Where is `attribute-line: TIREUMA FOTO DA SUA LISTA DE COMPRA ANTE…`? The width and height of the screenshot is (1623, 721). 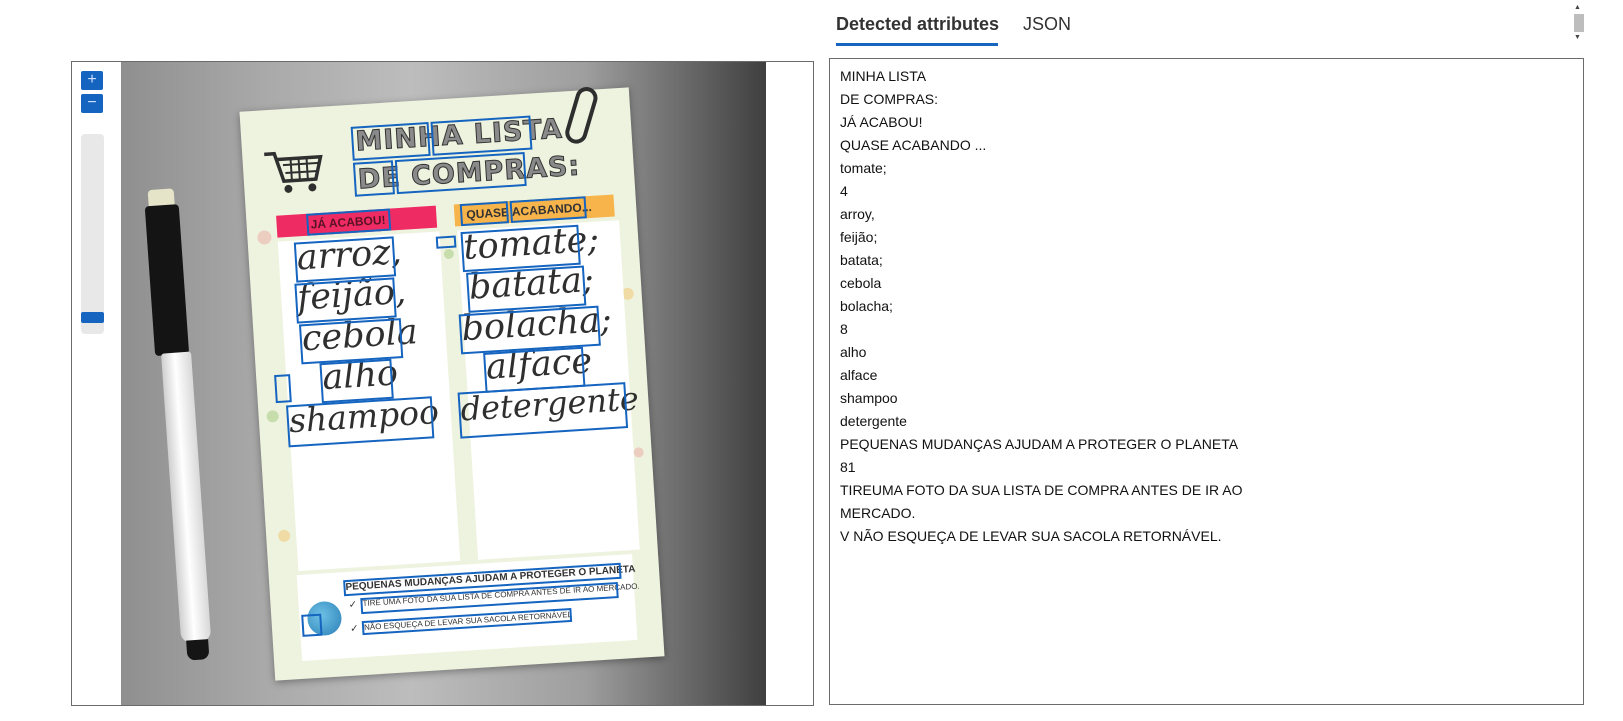 attribute-line: TIREUMA FOTO DA SUA LISTA DE COMPRA ANTE… is located at coordinates (1041, 490).